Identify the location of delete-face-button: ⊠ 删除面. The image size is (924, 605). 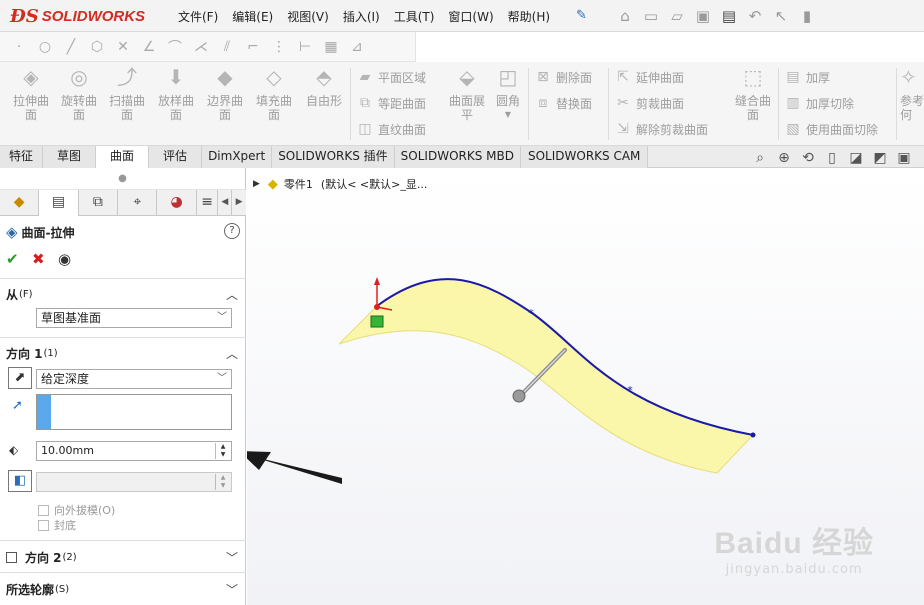
(562, 77).